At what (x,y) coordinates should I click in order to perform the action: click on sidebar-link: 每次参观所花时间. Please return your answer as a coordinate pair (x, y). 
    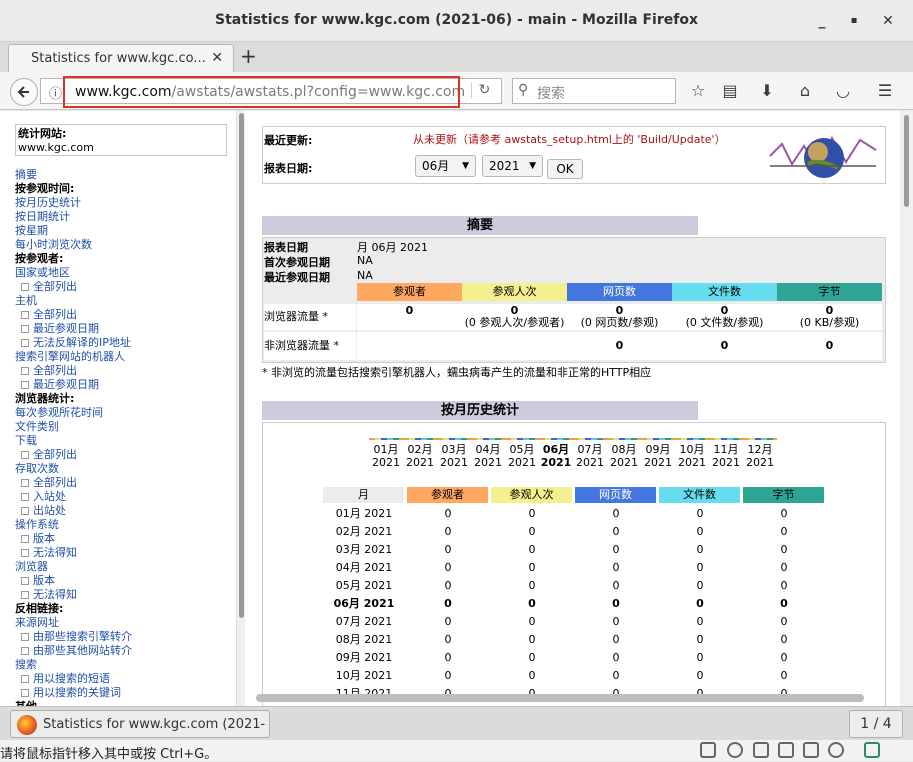
    Looking at the image, I should click on (73, 413).